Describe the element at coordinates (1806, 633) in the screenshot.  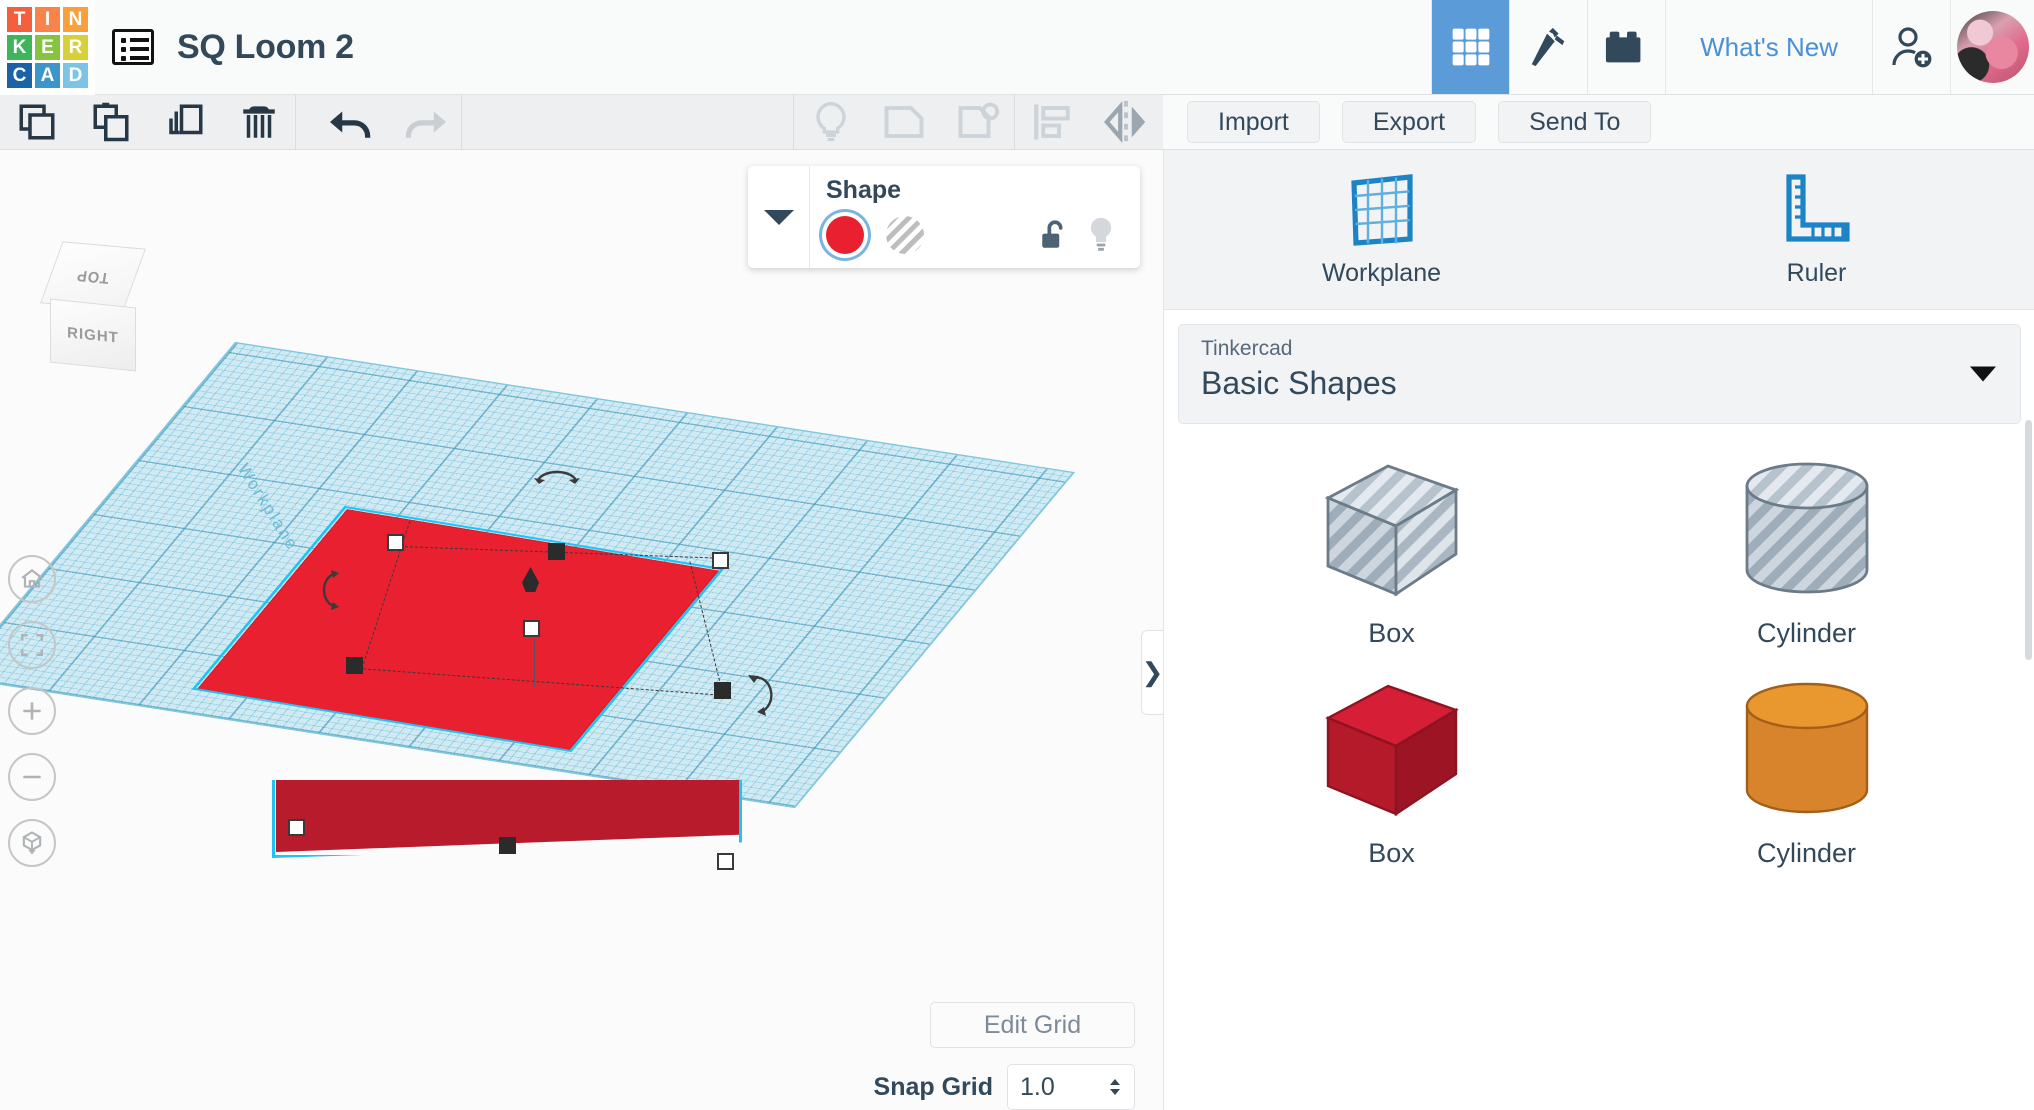
I see `shape-label: Cylinder` at that location.